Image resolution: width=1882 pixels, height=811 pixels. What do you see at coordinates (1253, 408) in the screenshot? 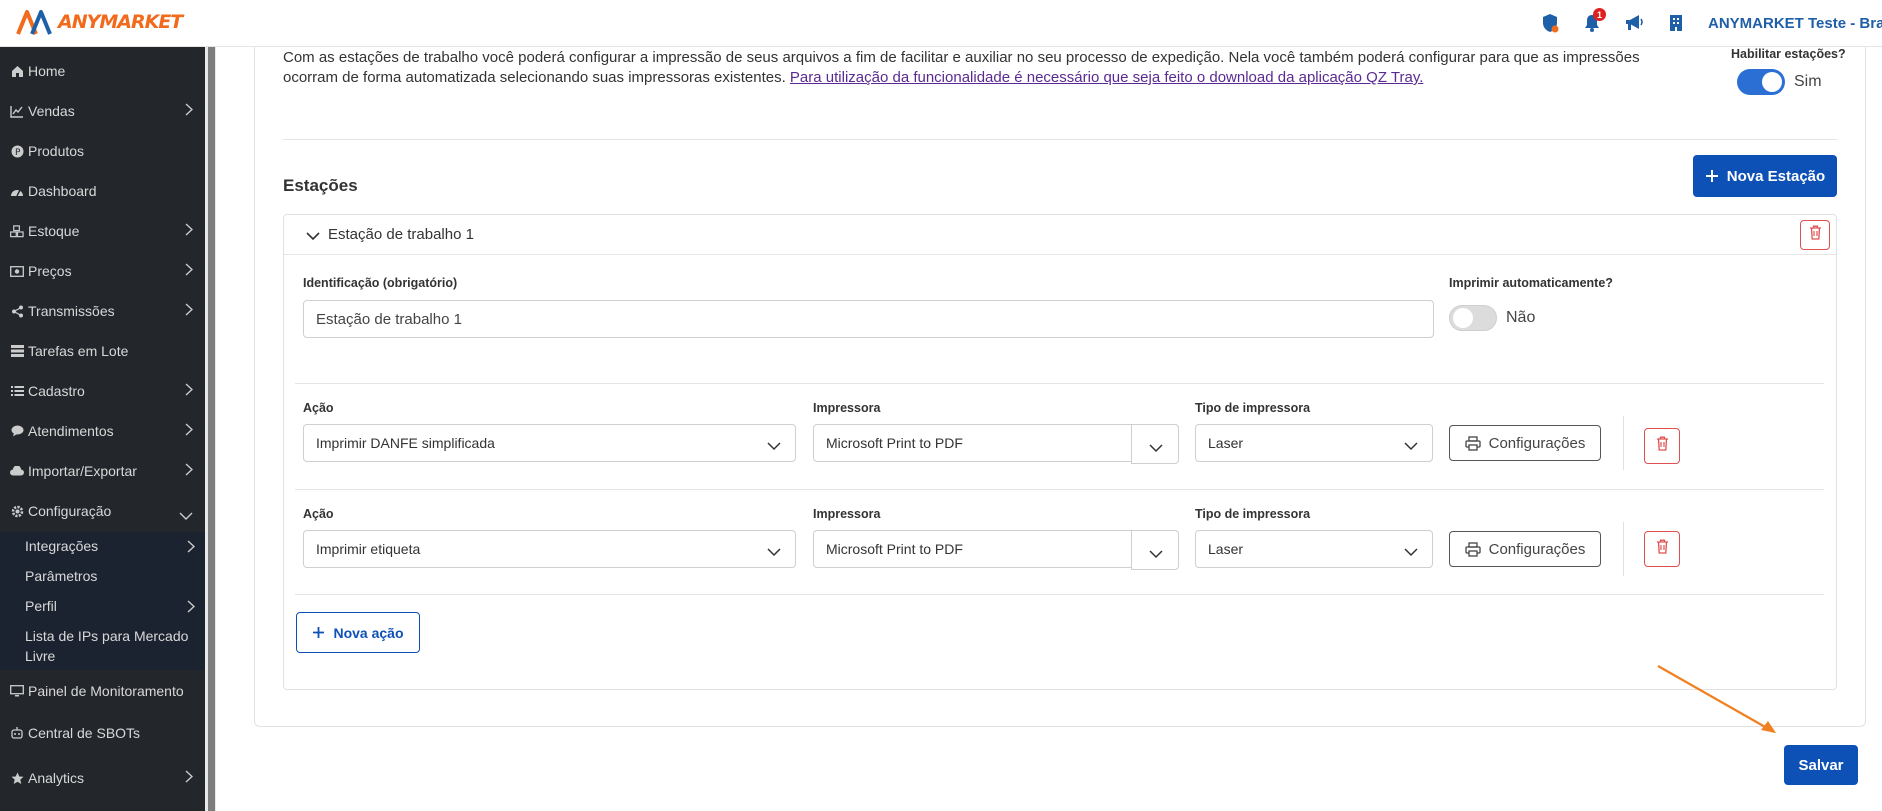
I see `printer-type-label: Tipo de impressora` at bounding box center [1253, 408].